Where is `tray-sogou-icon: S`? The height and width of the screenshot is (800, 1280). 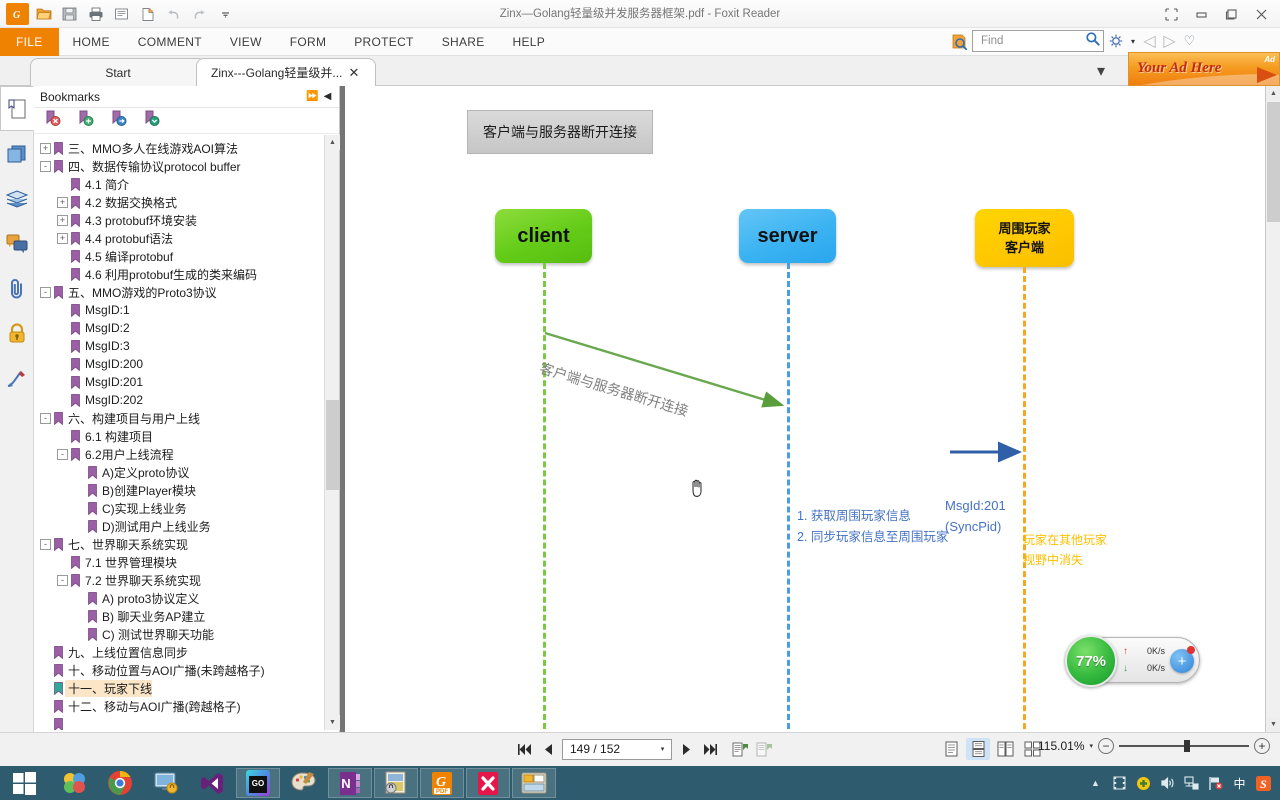 tray-sogou-icon: S is located at coordinates (1263, 783).